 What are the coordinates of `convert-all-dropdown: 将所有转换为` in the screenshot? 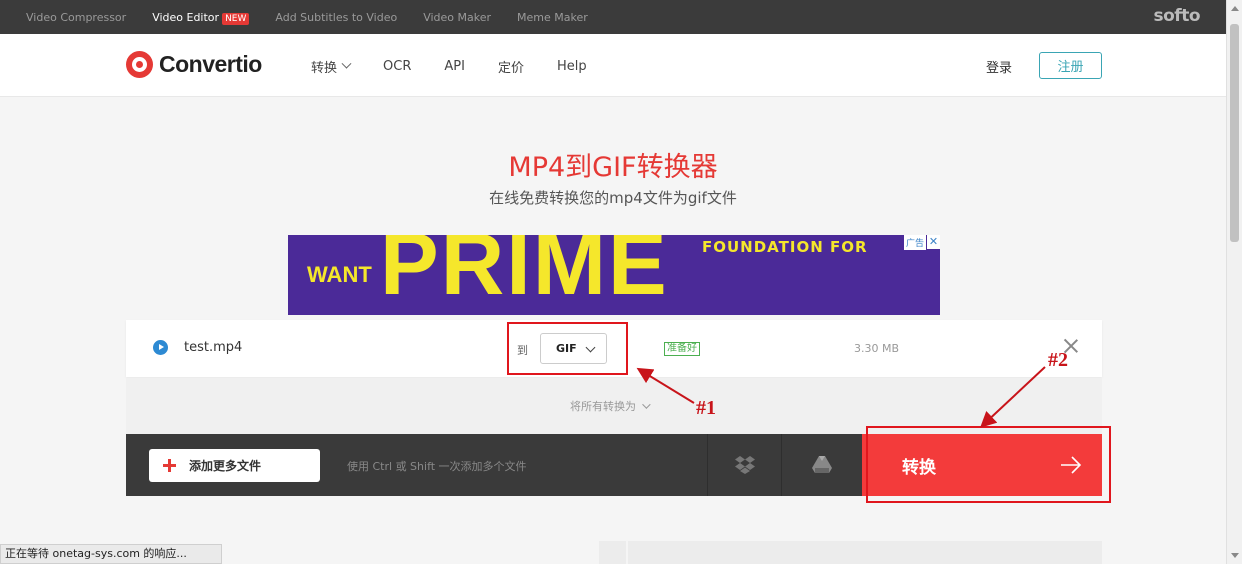 It's located at (610, 406).